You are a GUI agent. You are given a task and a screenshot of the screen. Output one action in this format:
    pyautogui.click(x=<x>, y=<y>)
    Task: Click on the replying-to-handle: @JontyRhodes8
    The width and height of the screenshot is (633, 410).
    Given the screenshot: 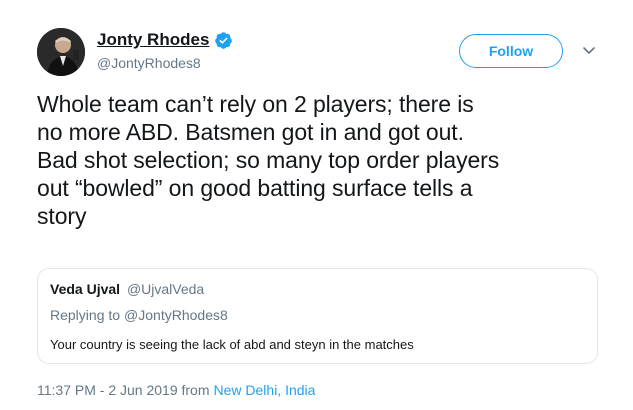 What is the action you would take?
    pyautogui.click(x=176, y=315)
    